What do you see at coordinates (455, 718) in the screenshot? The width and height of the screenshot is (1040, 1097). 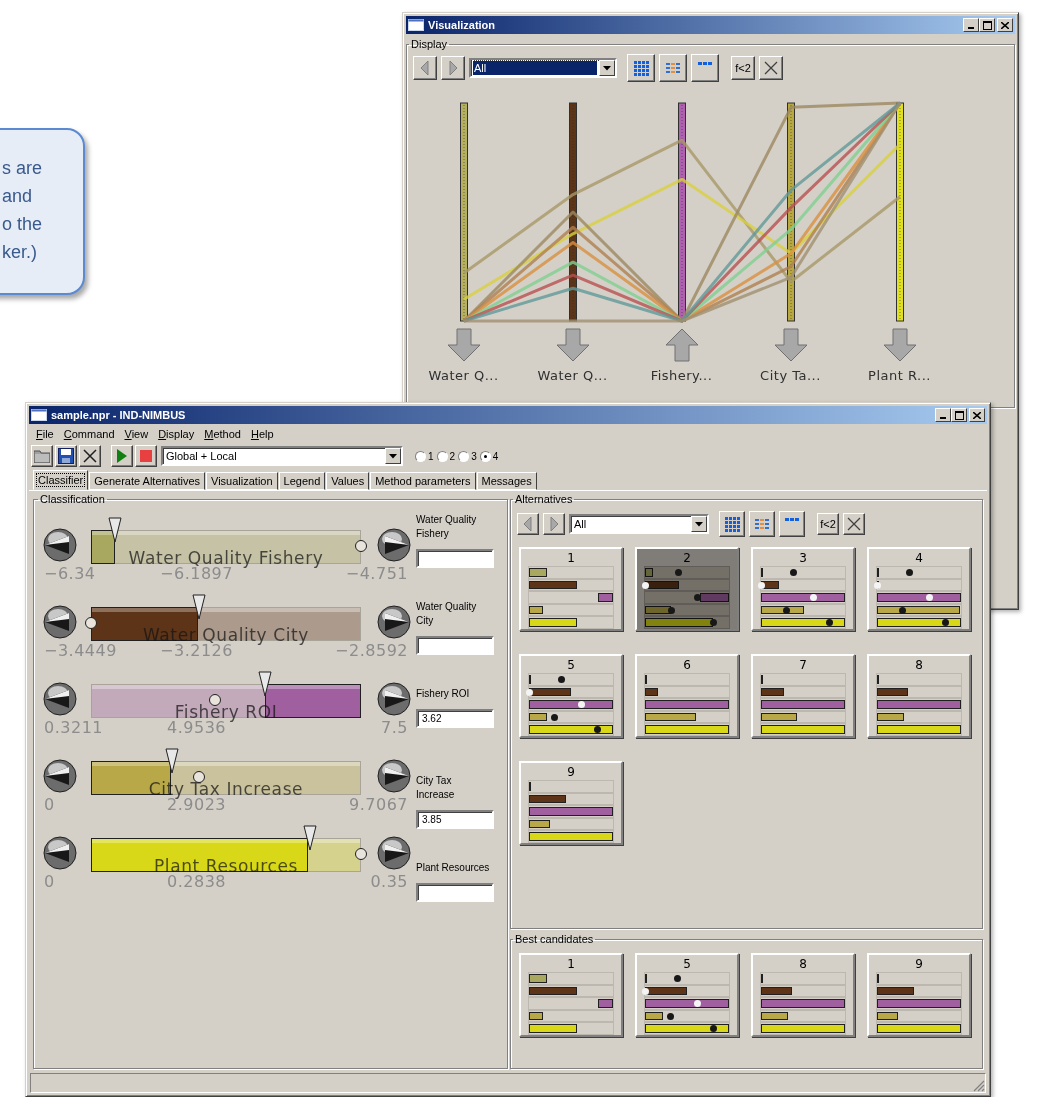 I see `aspiration-input: 3.62` at bounding box center [455, 718].